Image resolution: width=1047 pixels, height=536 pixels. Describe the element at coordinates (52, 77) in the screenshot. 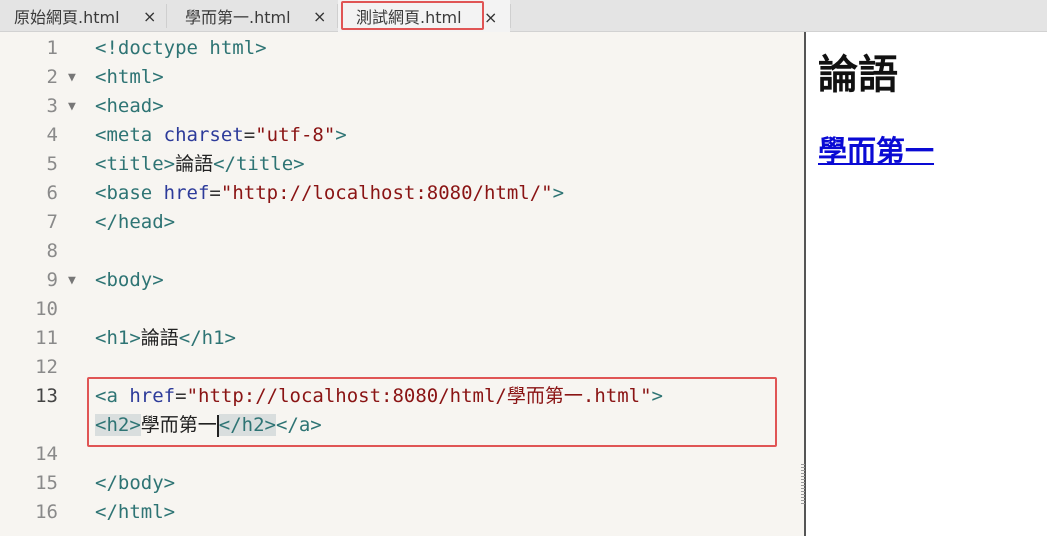

I see `line-number: 2` at that location.